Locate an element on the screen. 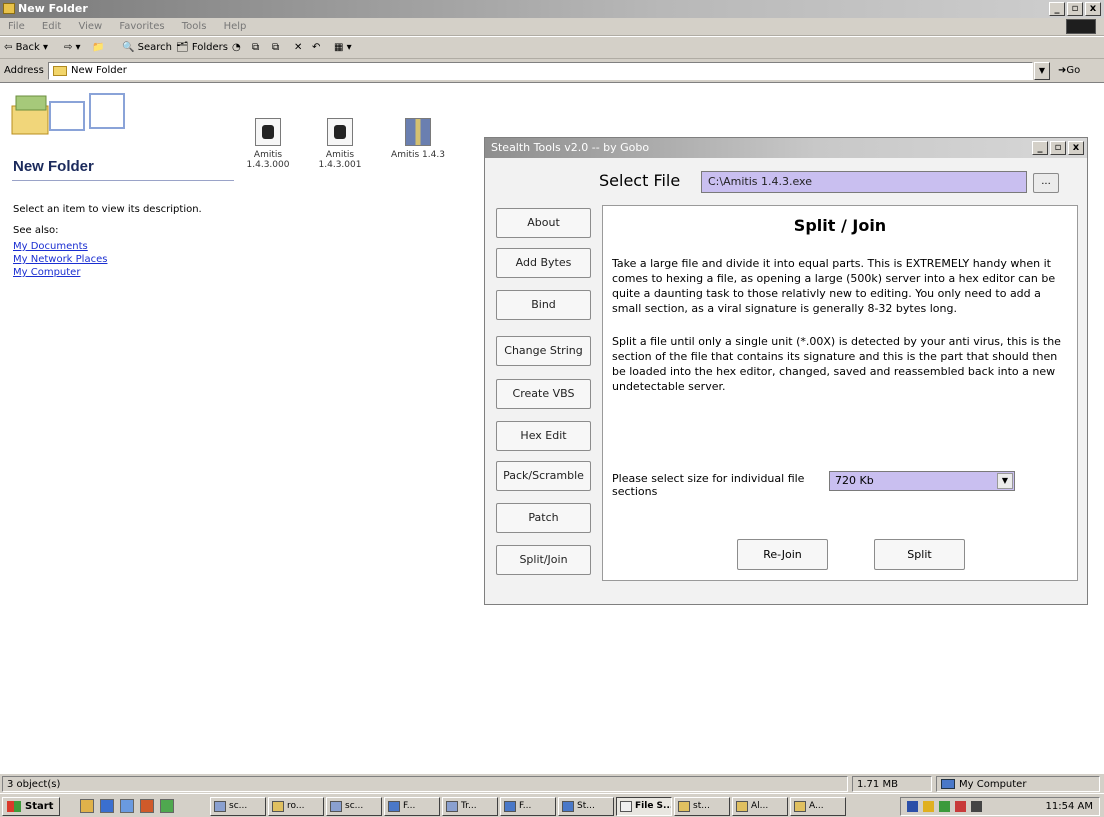 The width and height of the screenshot is (1104, 817). move-to-icon: ⧉ is located at coordinates (255, 48).